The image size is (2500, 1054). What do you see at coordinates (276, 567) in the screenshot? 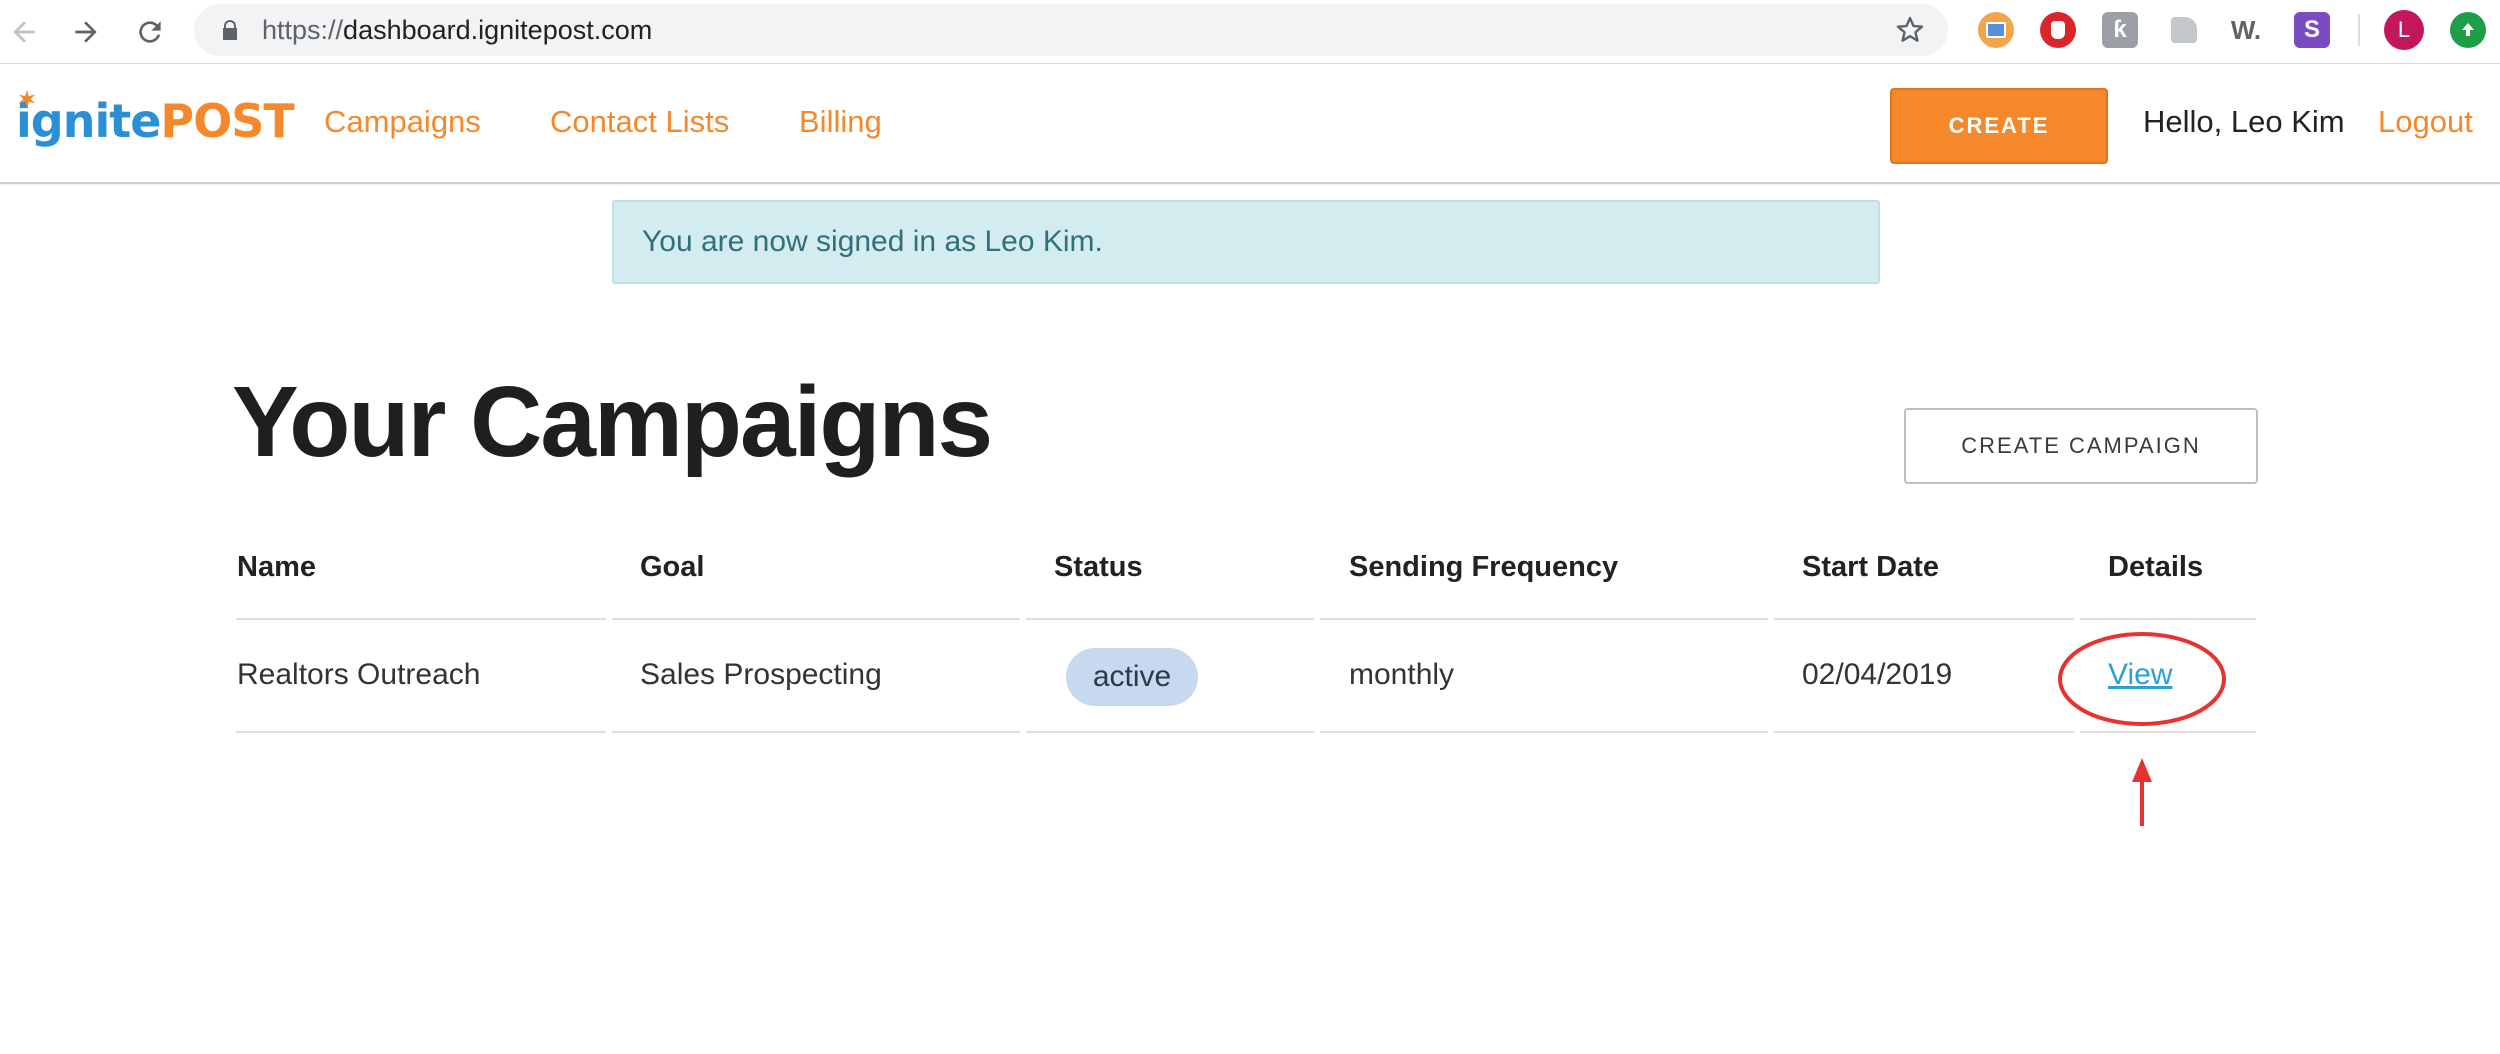
I see `column-header-name: Name` at bounding box center [276, 567].